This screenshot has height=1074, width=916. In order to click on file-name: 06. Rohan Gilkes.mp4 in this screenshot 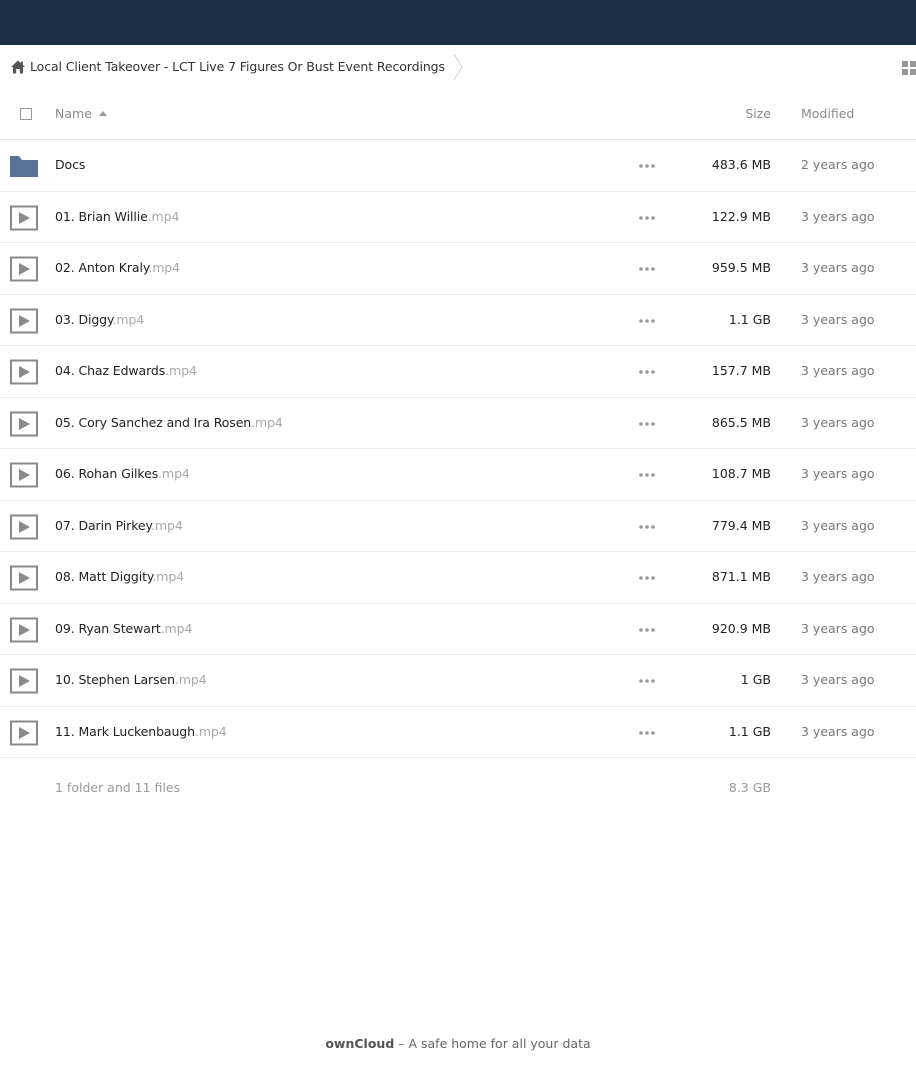, I will do `click(122, 473)`.